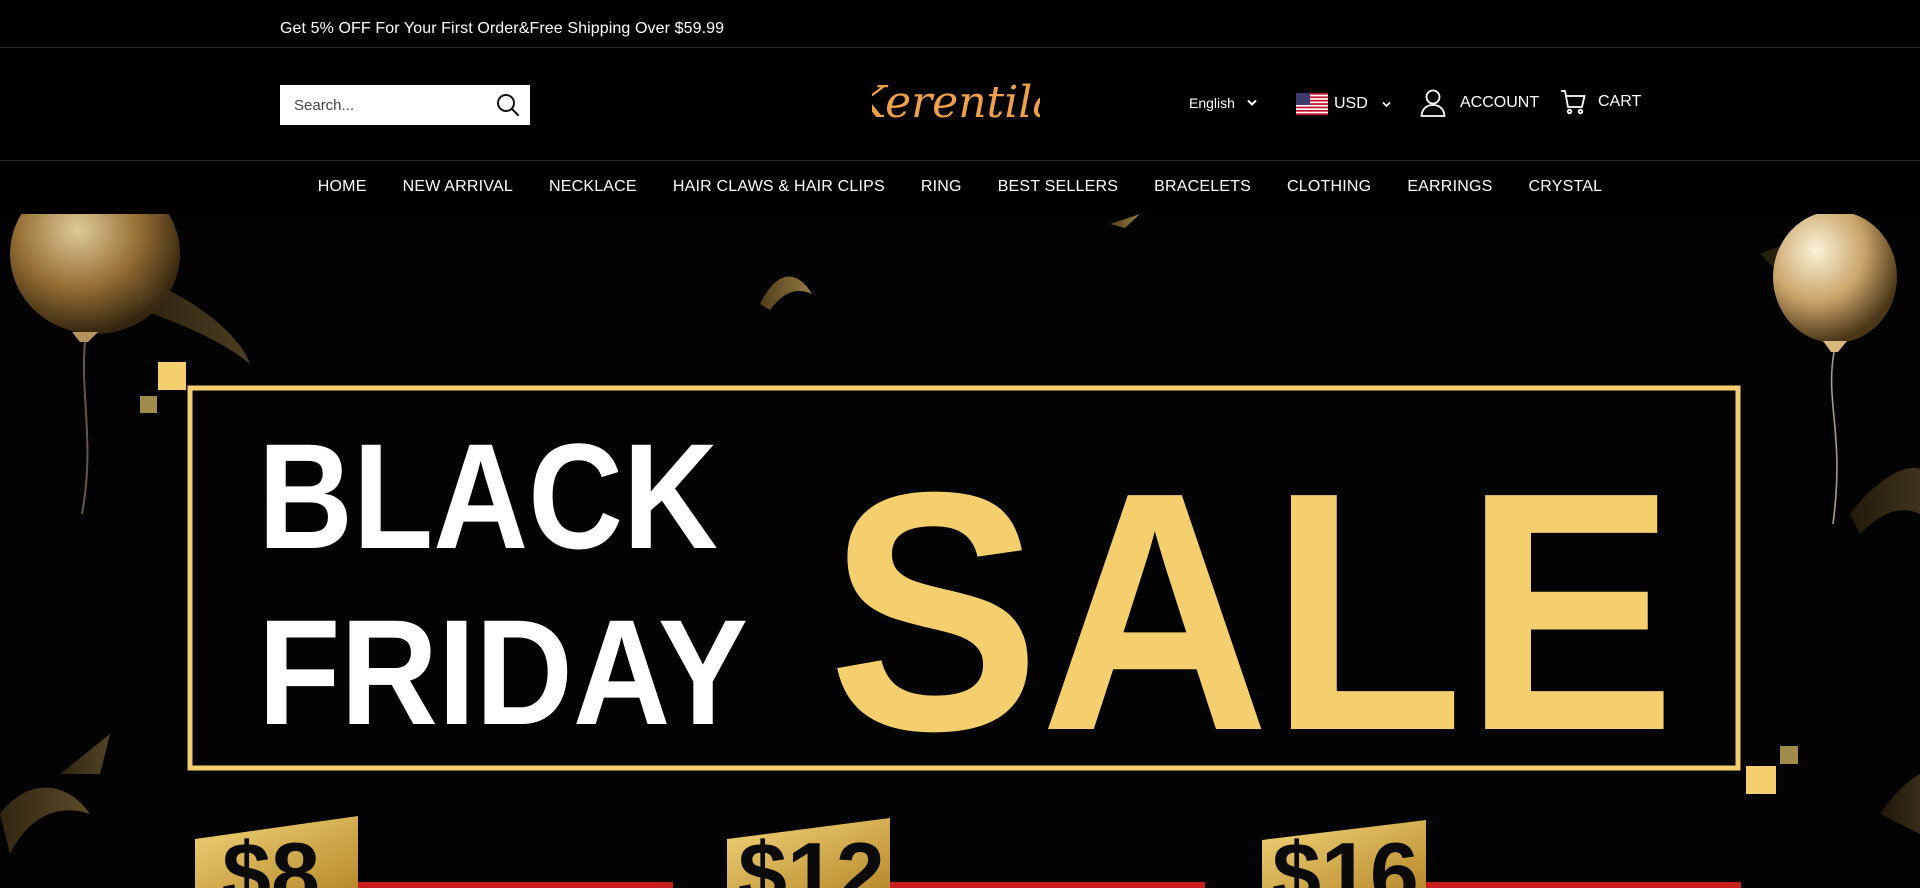 The width and height of the screenshot is (1920, 888). I want to click on nav-item-ring: RING, so click(941, 187).